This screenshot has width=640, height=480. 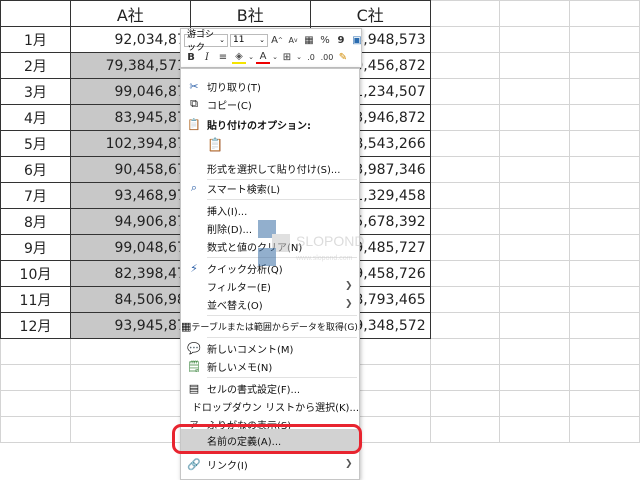 What do you see at coordinates (35, 247) in the screenshot?
I see `month-cell: 9月` at bounding box center [35, 247].